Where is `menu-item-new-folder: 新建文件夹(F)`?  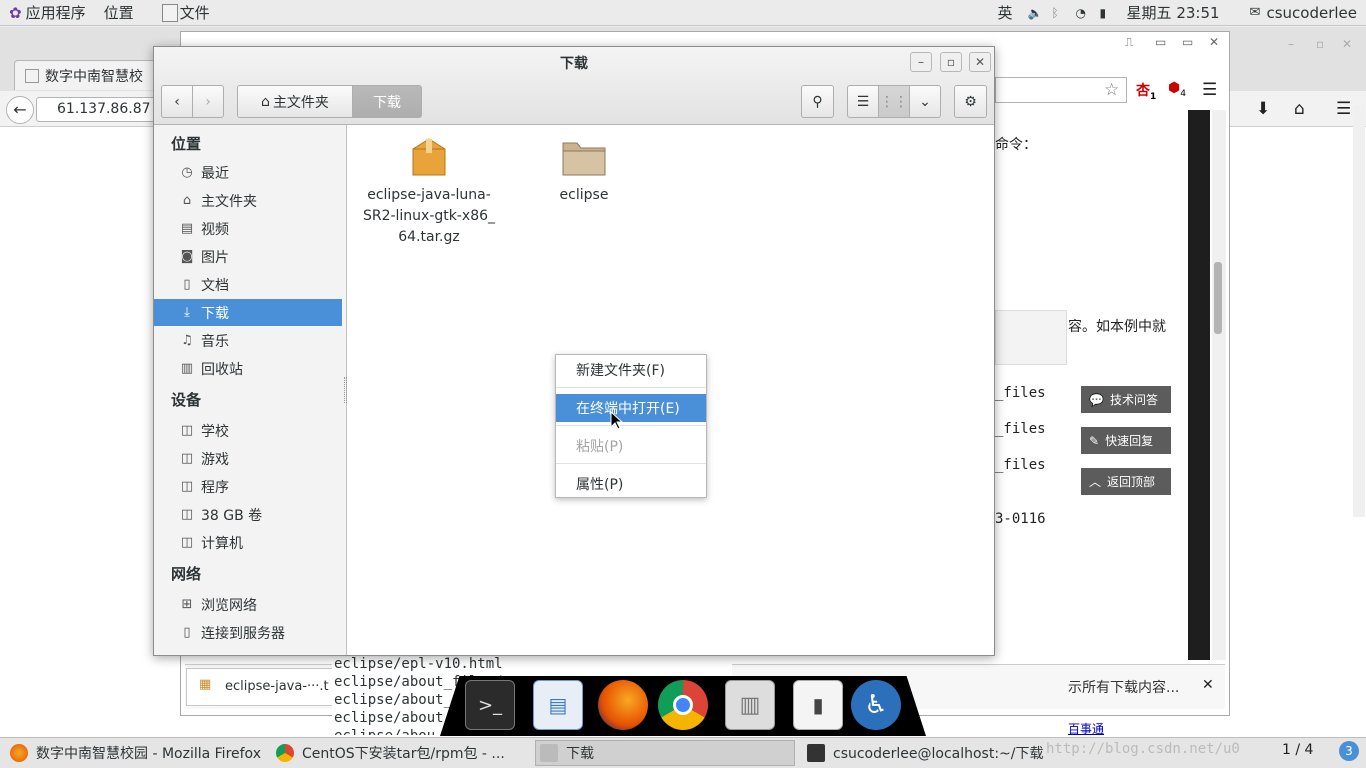
menu-item-new-folder: 新建文件夹(F) is located at coordinates (631, 370).